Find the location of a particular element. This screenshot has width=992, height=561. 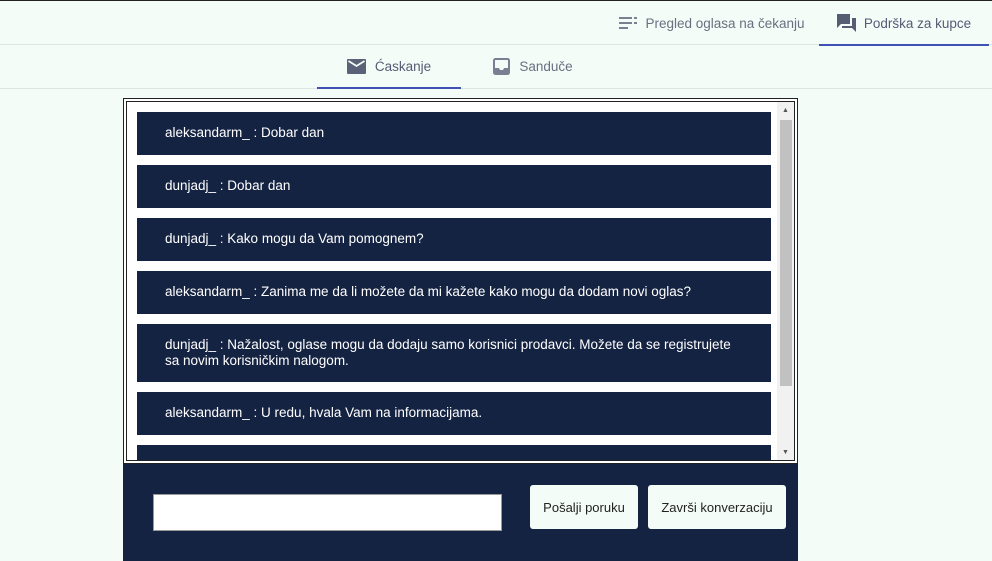

chat-message: dunjadj_ : Kako mogu da Vam pomognem? is located at coordinates (454, 239).